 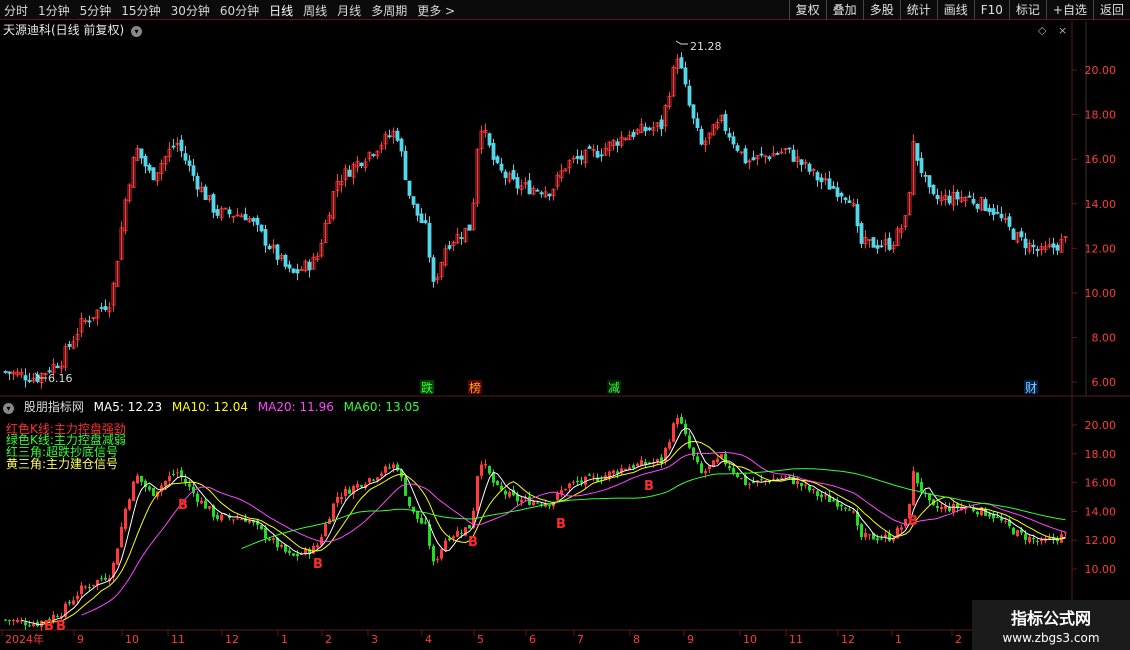 I want to click on x-tick-label: 2, so click(x=328, y=639).